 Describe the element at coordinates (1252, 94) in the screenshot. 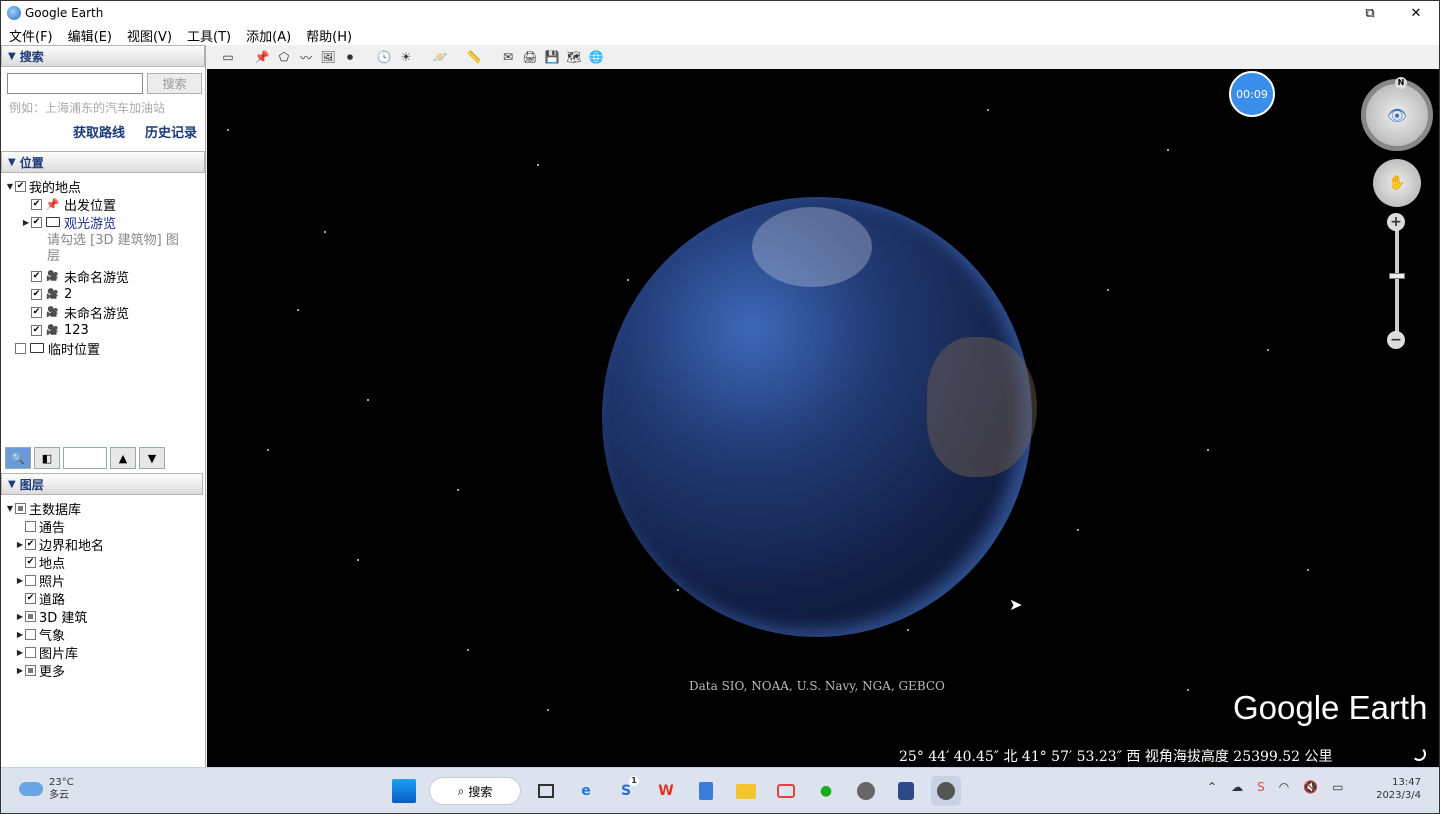

I see `tour-timer: 00:09` at that location.